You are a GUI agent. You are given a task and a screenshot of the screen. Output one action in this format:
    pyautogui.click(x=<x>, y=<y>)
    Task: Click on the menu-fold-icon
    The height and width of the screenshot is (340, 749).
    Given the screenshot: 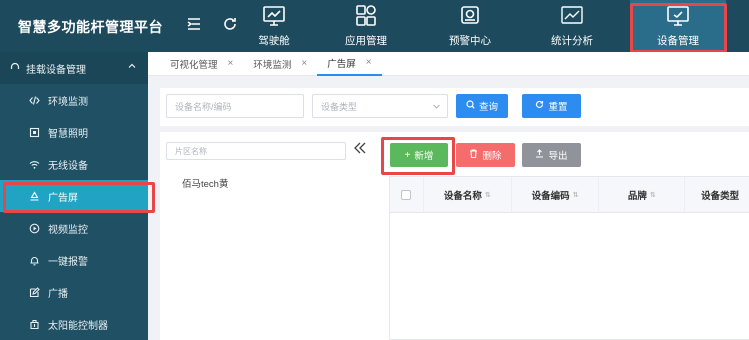 What is the action you would take?
    pyautogui.click(x=195, y=25)
    